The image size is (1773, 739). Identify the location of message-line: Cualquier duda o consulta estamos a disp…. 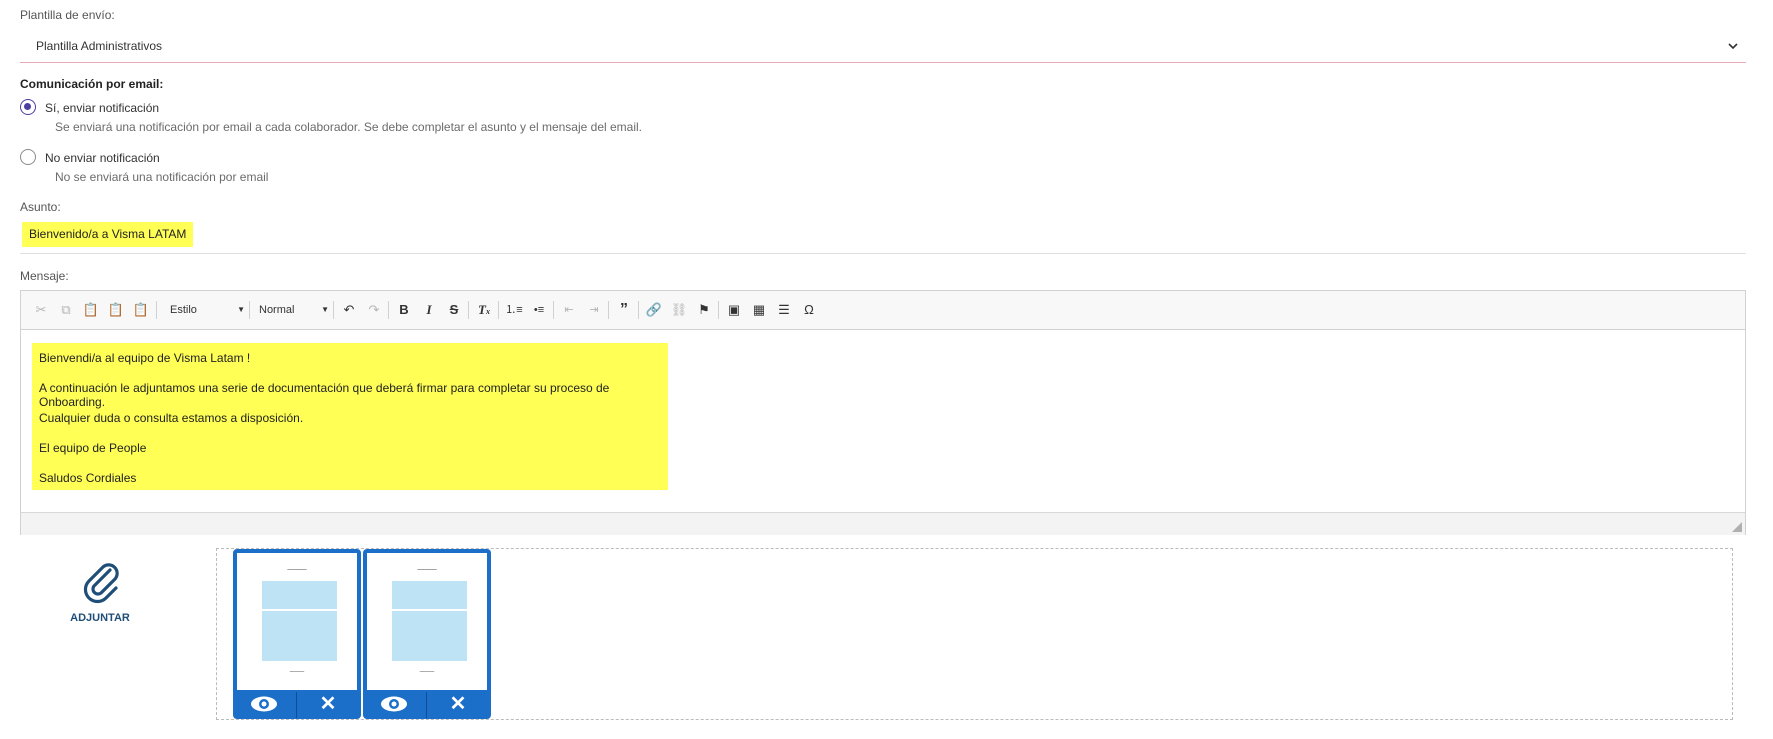
(171, 418).